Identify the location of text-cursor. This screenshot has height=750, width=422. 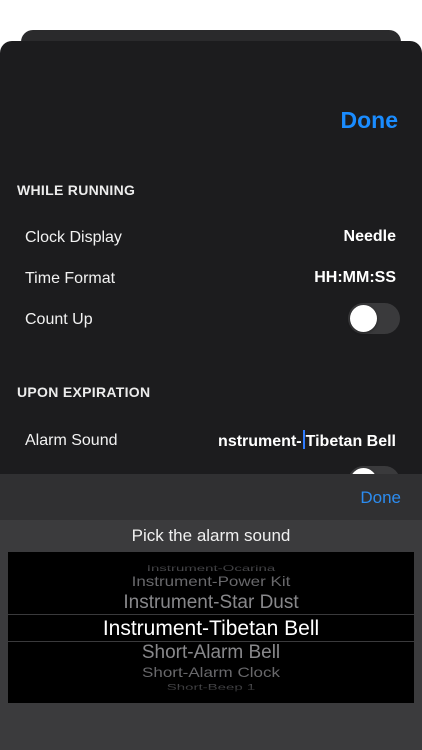
(303, 439).